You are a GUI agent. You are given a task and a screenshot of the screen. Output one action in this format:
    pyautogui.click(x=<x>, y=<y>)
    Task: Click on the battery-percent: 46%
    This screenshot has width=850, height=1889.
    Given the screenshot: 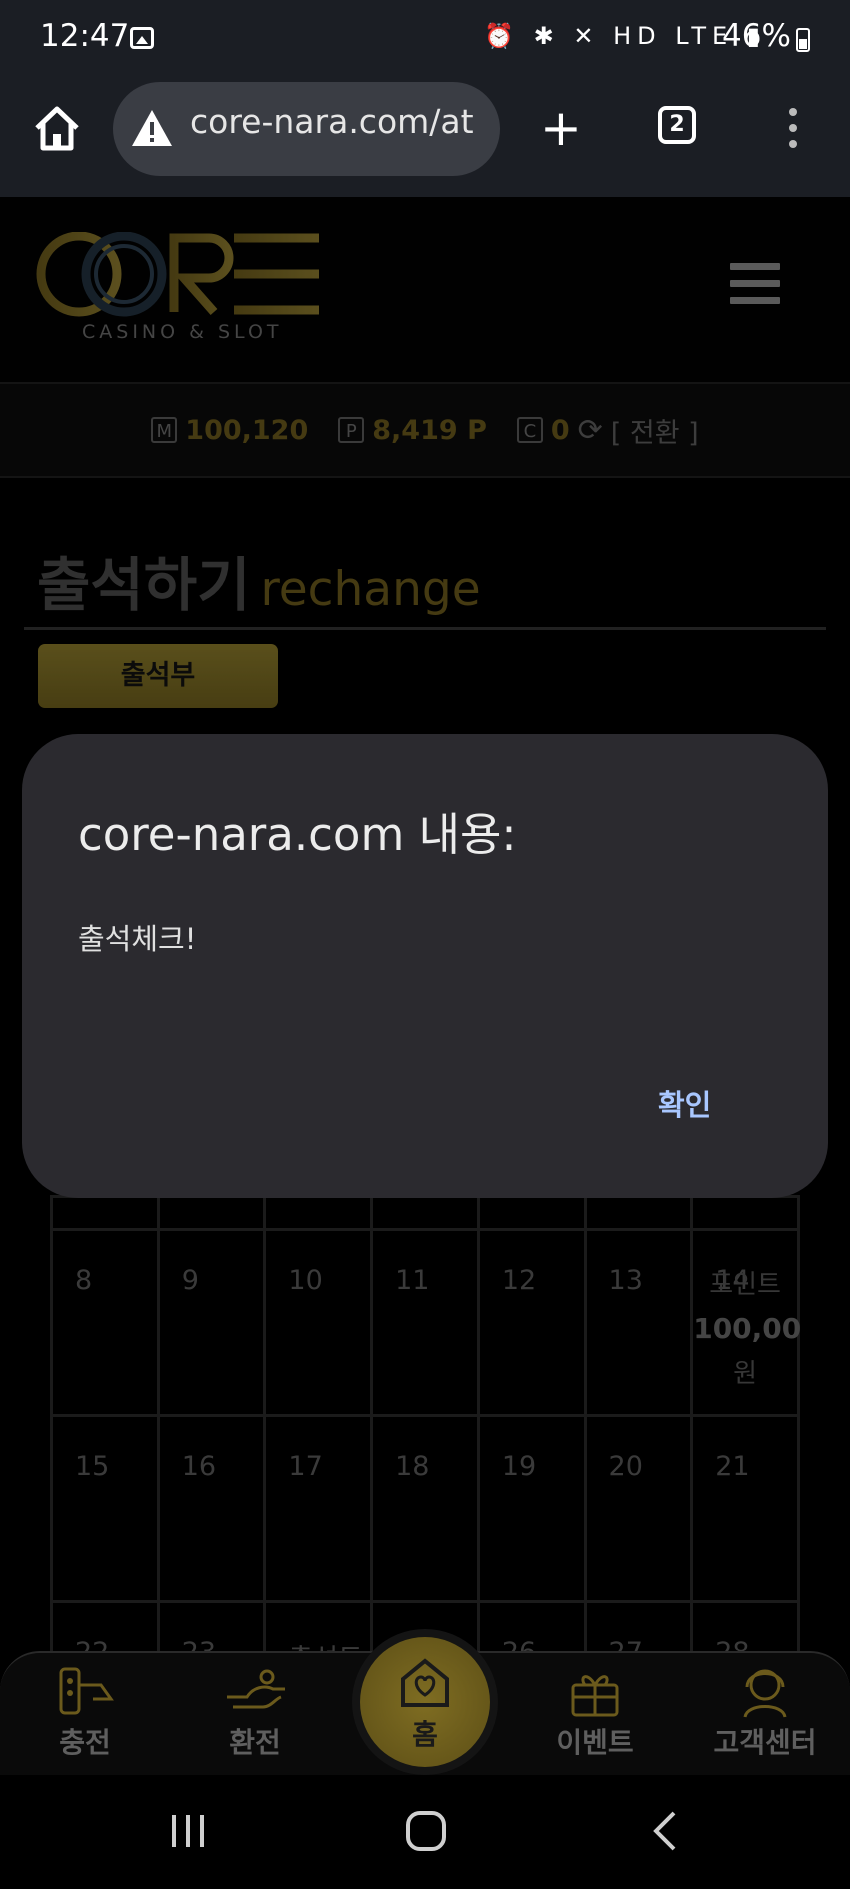 What is the action you would take?
    pyautogui.click(x=756, y=36)
    